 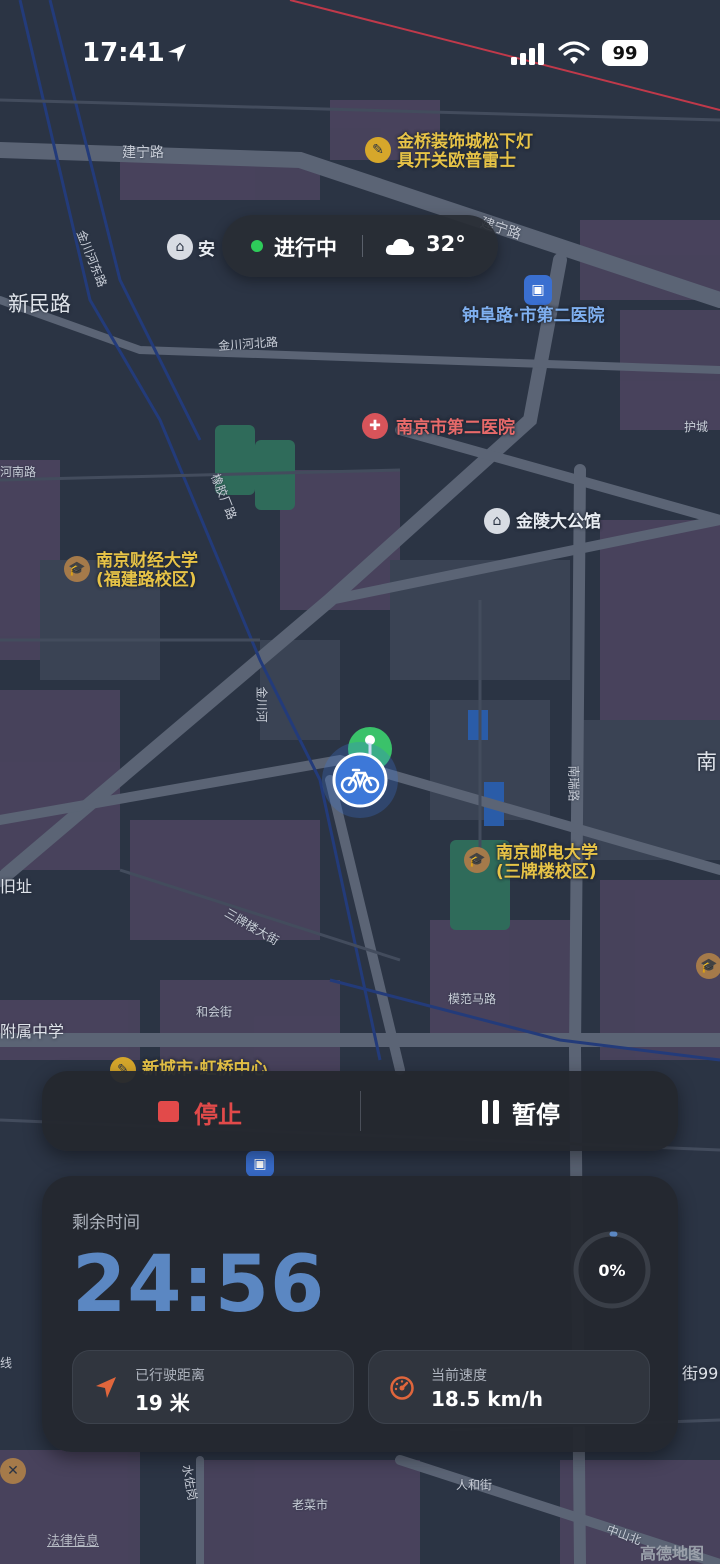 I want to click on trip-status-text: 进行中, so click(x=305, y=248).